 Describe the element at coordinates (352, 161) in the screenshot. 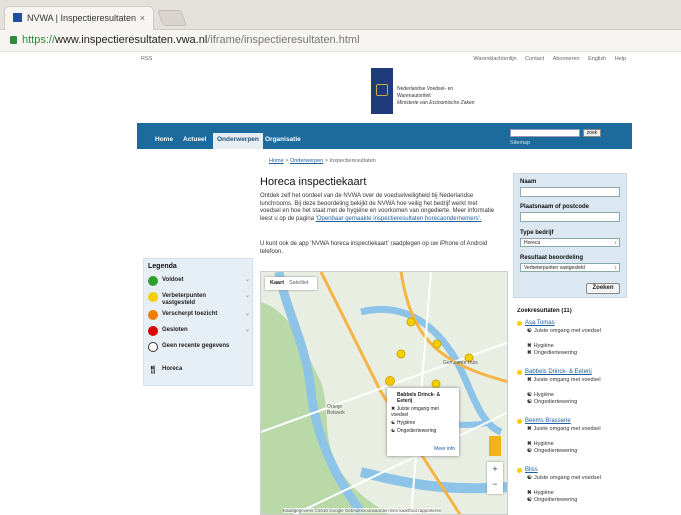

I see `breadcrumb-current: Inspectieresultaten` at that location.